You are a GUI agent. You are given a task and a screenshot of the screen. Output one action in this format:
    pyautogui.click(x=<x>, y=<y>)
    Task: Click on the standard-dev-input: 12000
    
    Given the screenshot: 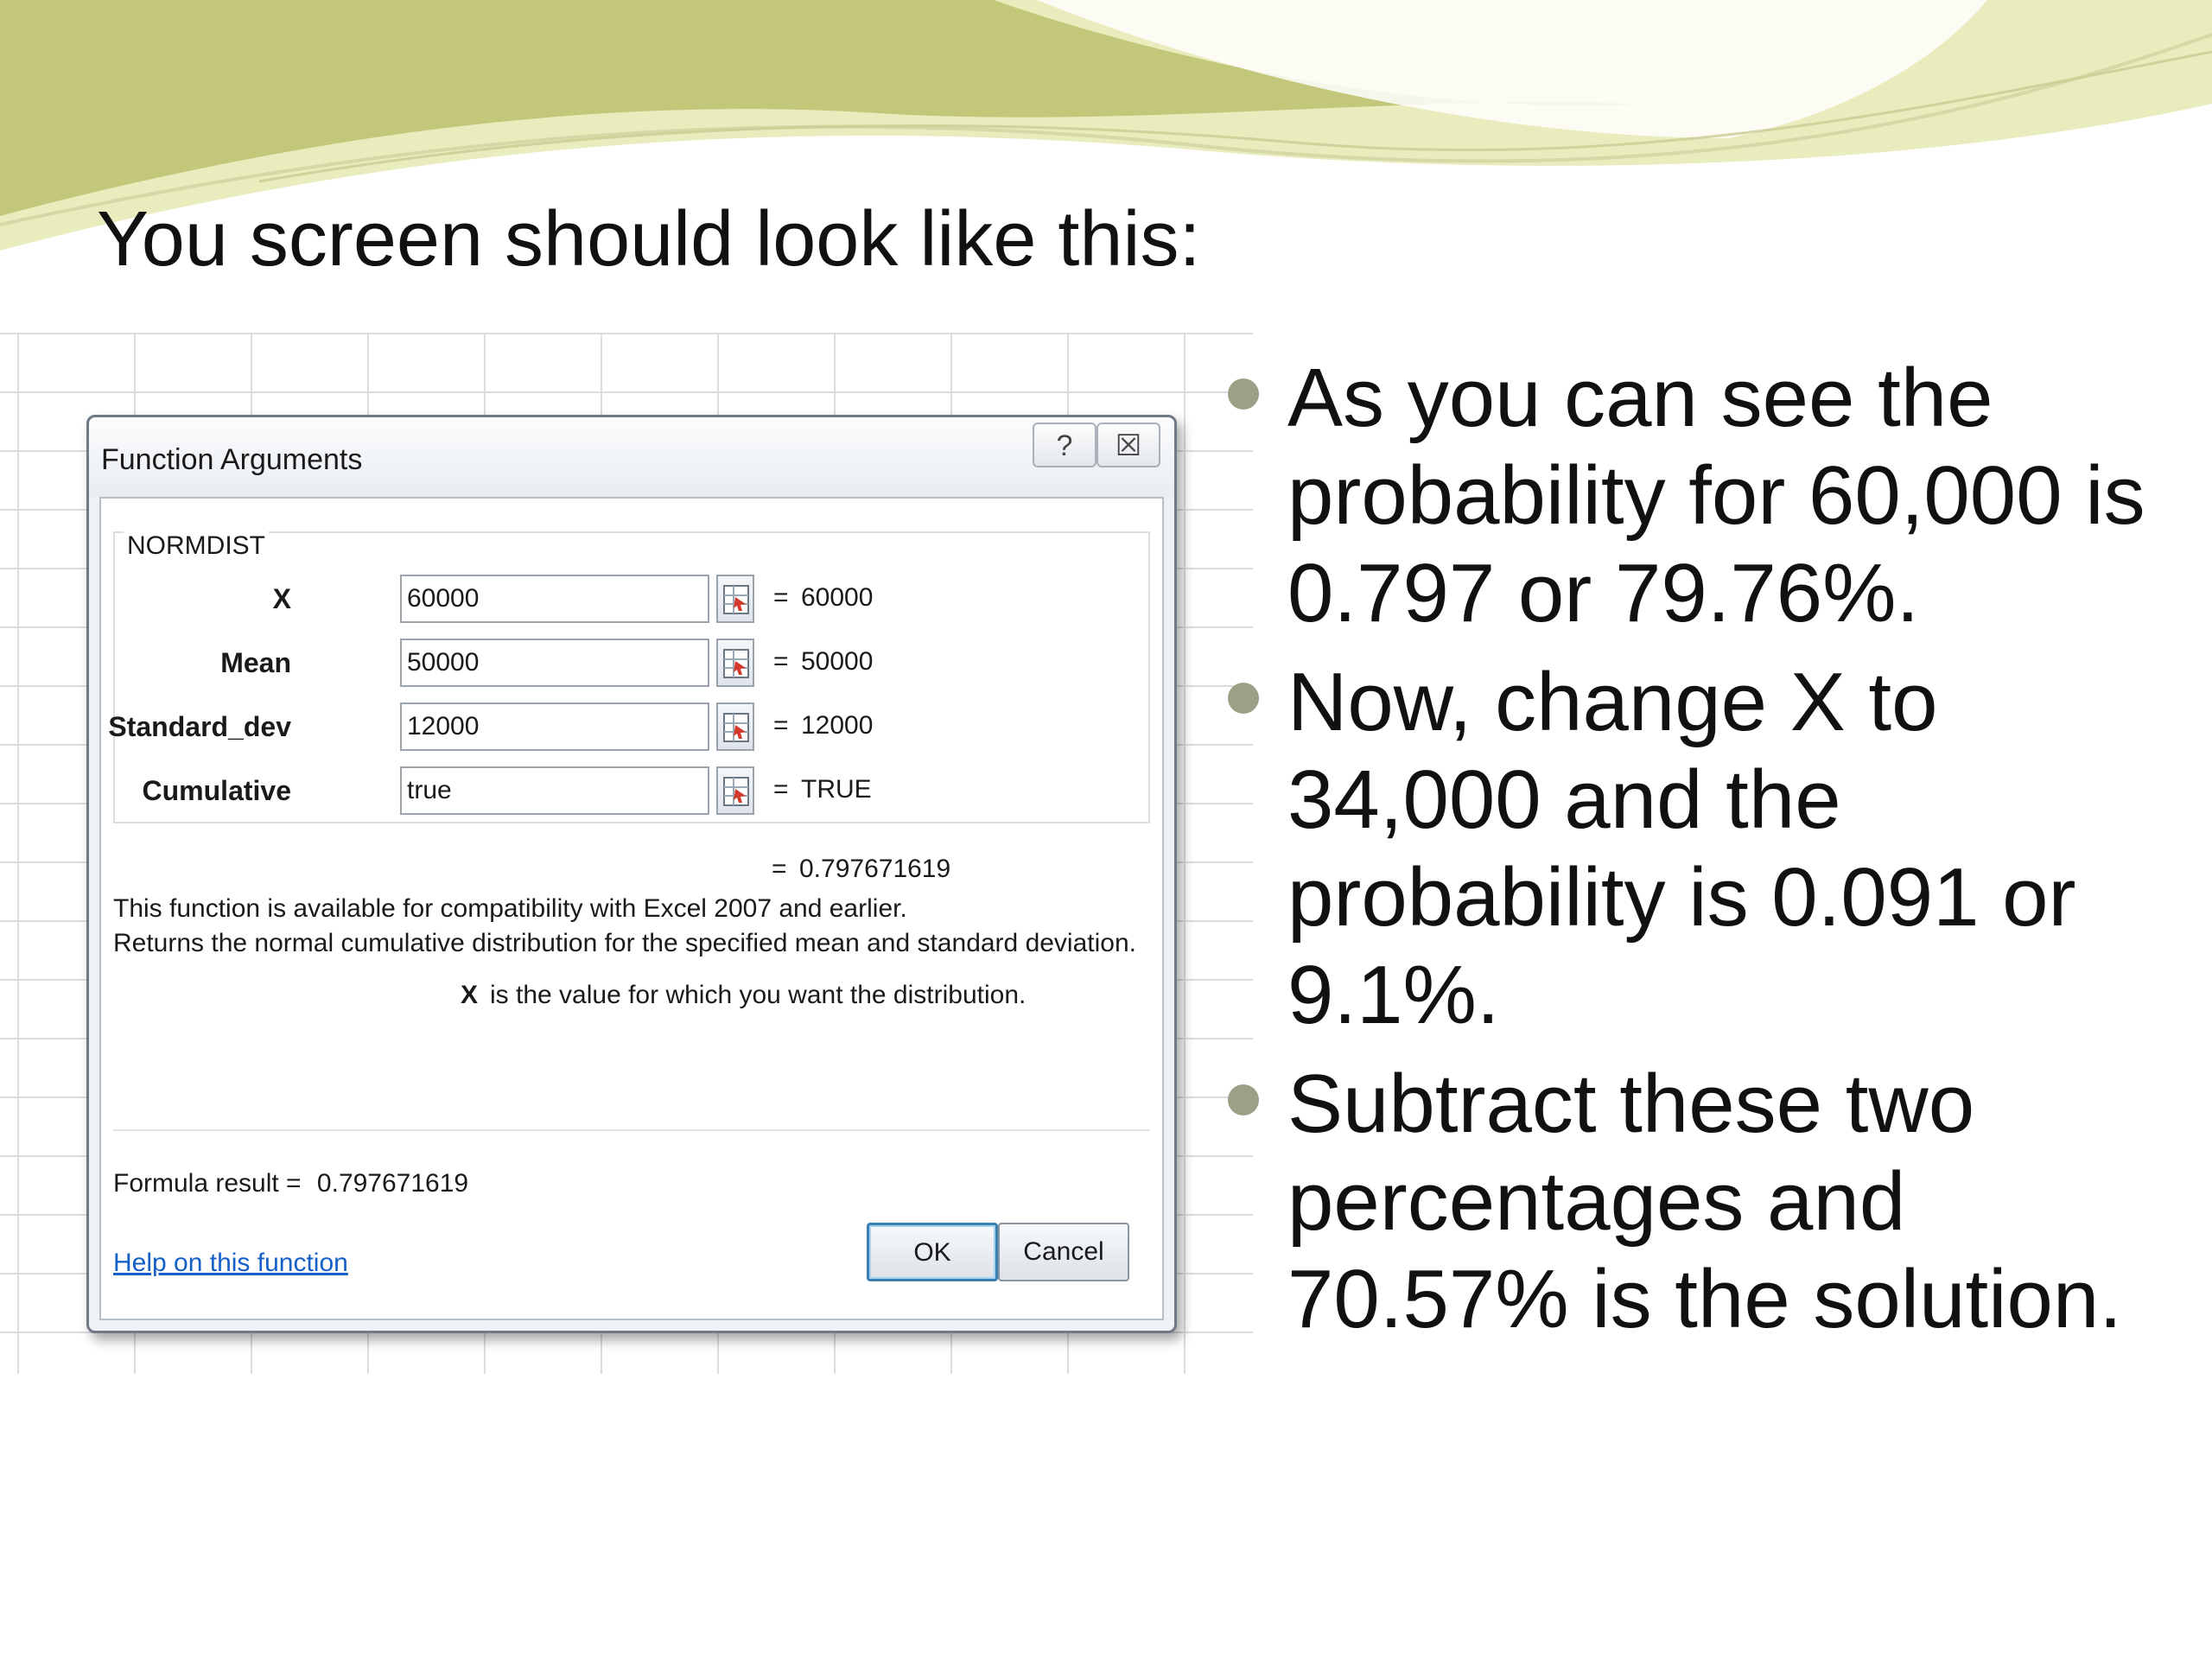 What is the action you would take?
    pyautogui.click(x=554, y=726)
    